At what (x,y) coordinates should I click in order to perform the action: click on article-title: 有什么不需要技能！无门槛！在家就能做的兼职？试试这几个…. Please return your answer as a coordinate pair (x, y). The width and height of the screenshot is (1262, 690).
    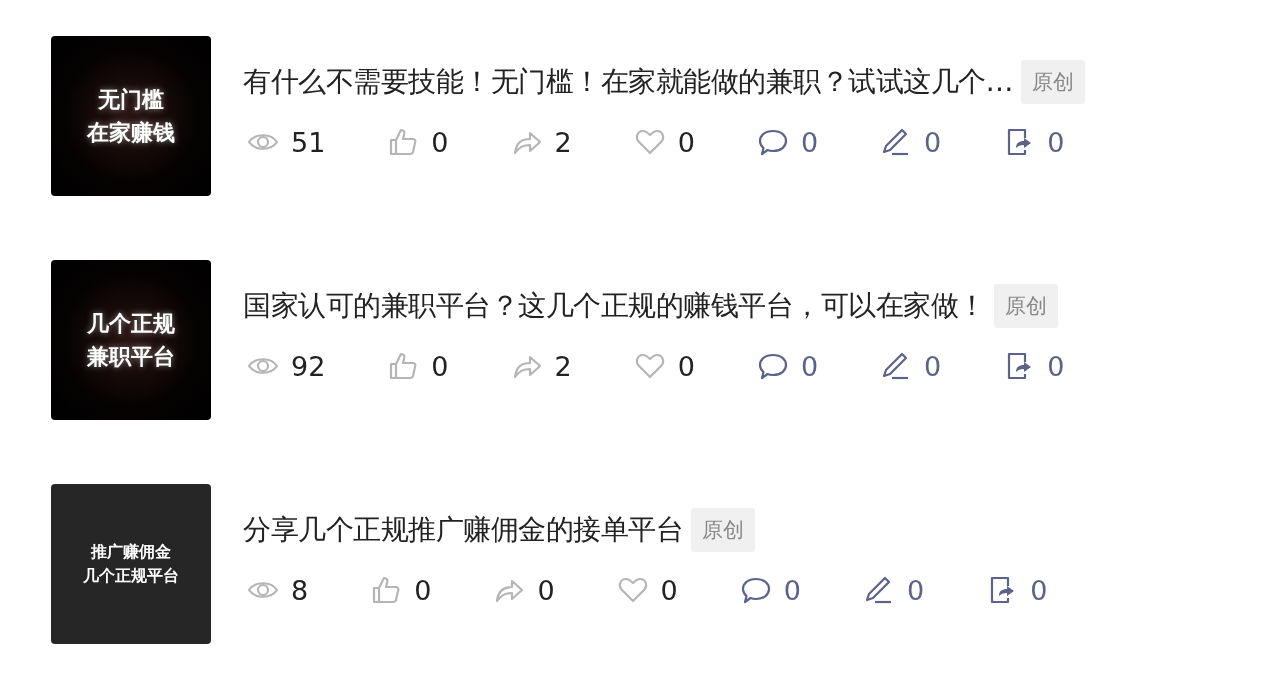
    Looking at the image, I should click on (628, 82).